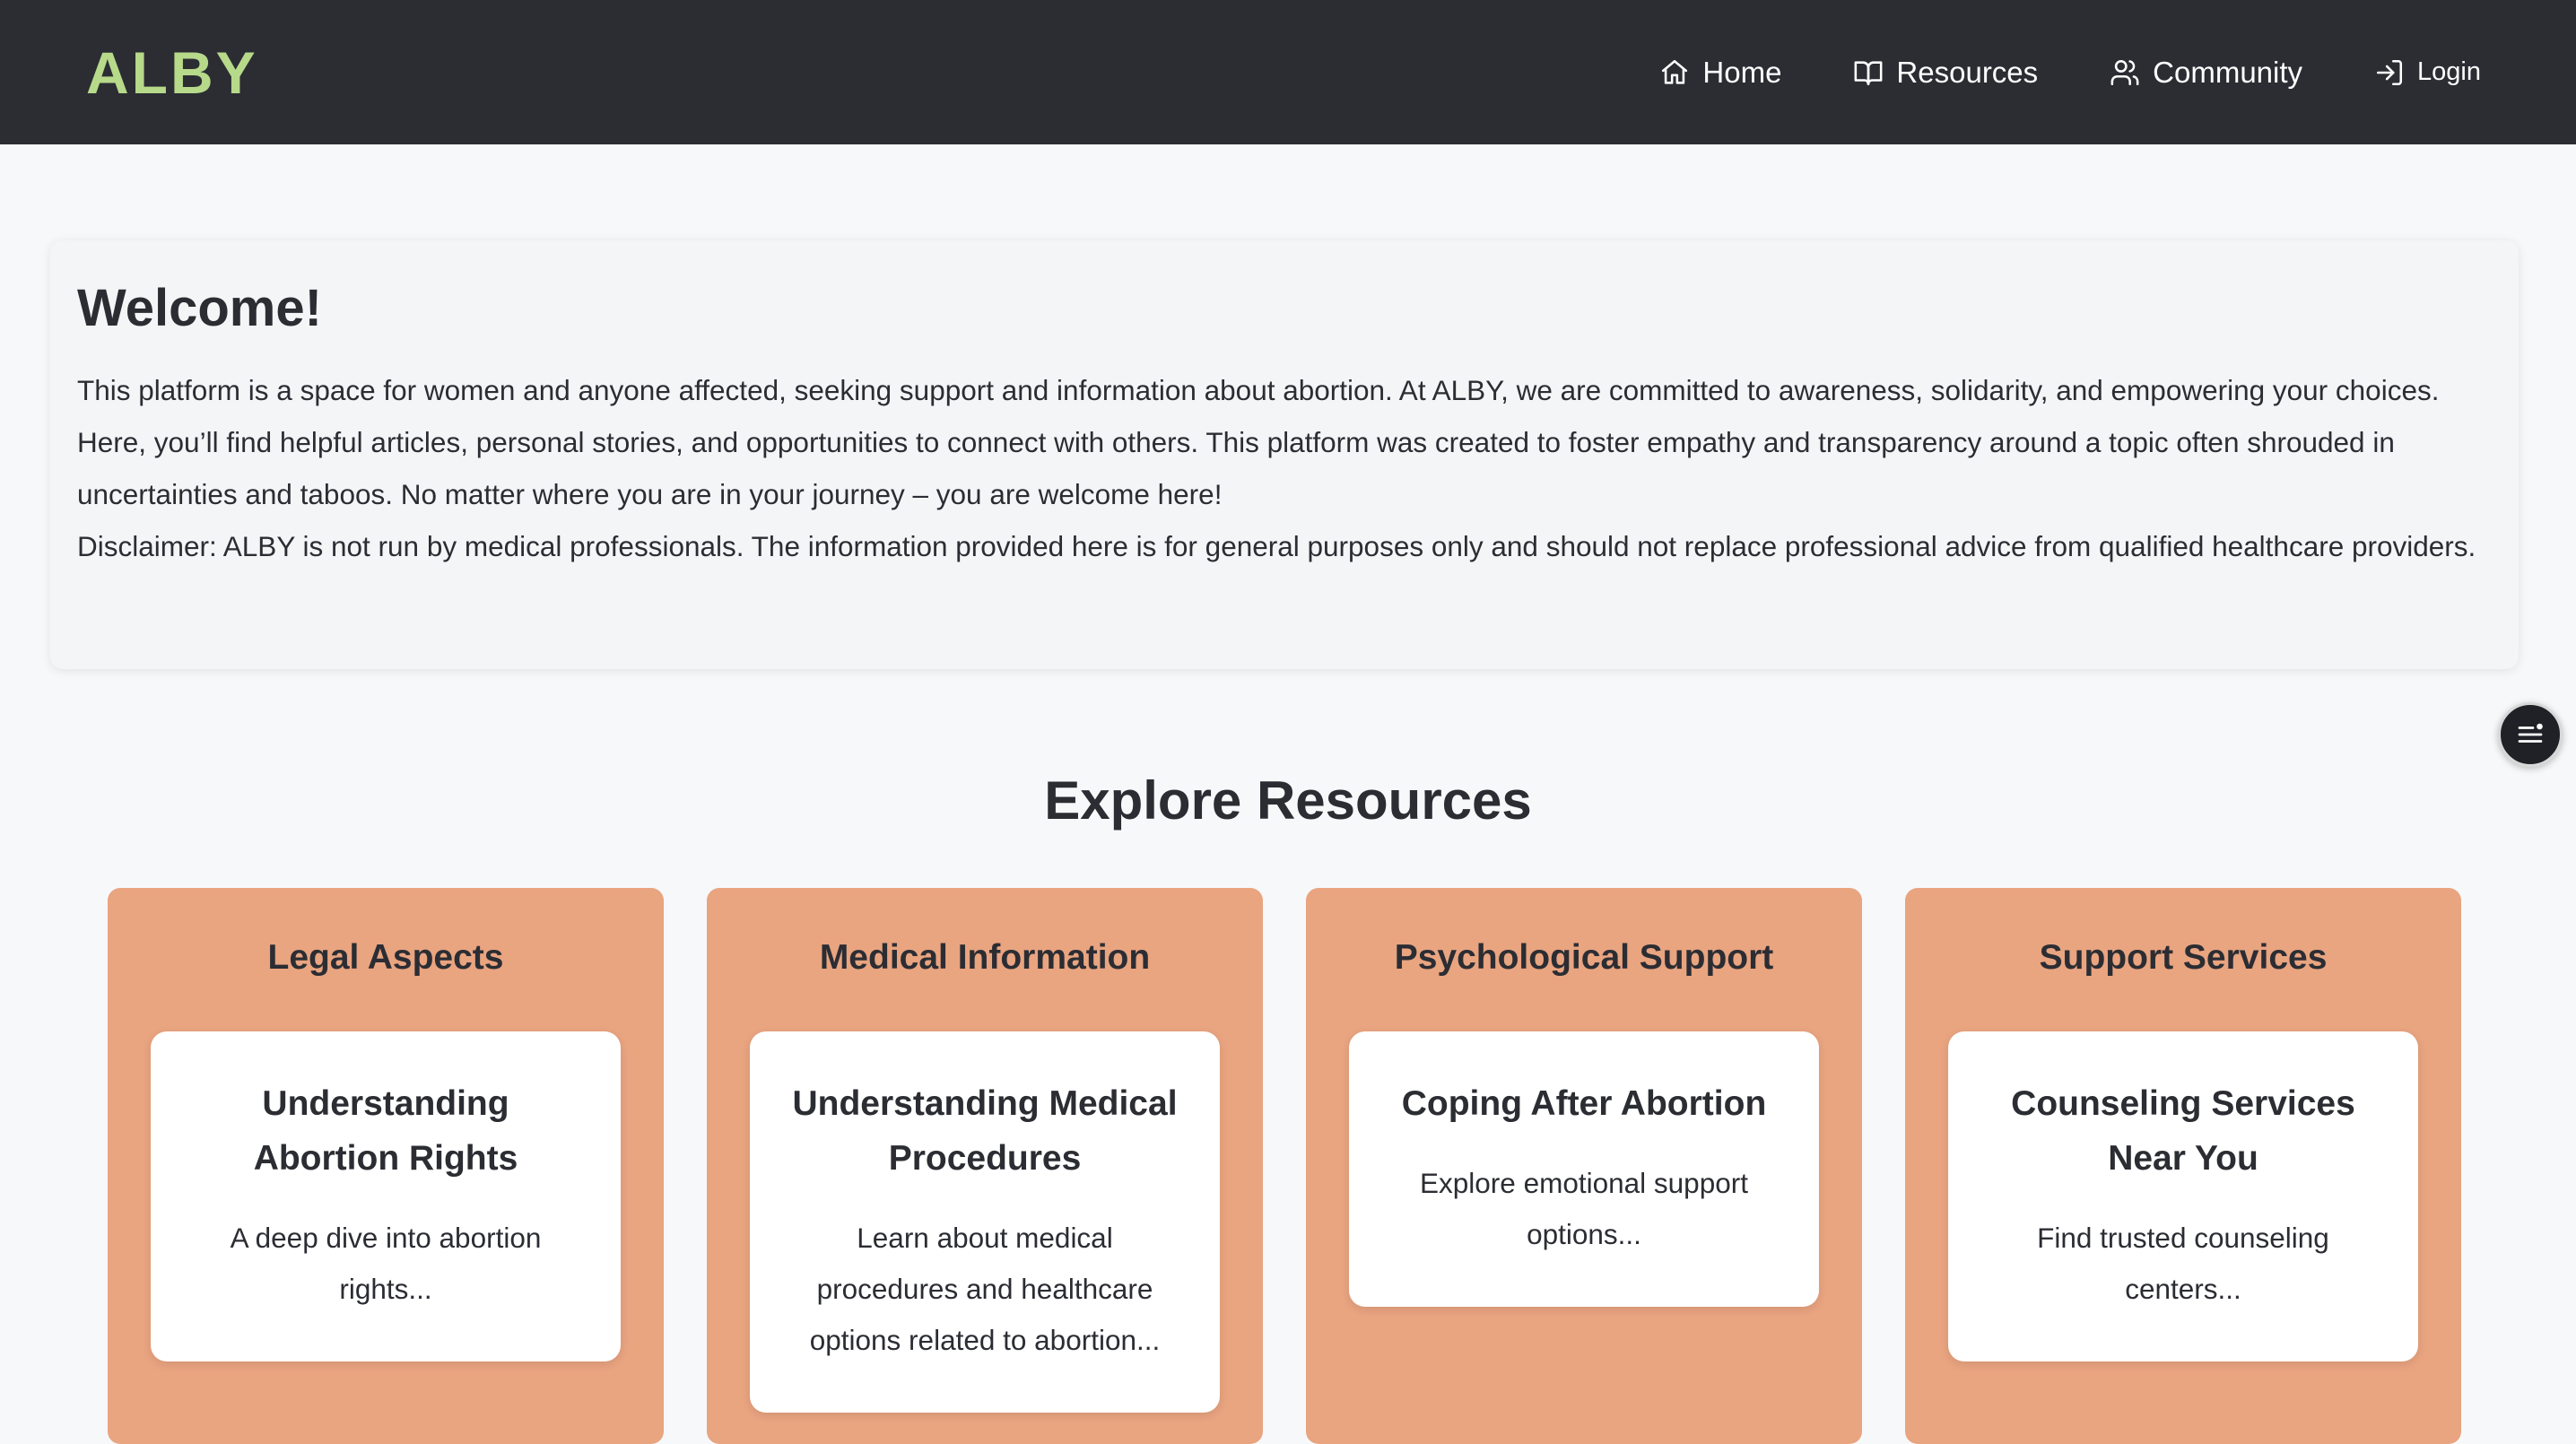  I want to click on article-title: Counseling Services Near You, so click(2183, 1131).